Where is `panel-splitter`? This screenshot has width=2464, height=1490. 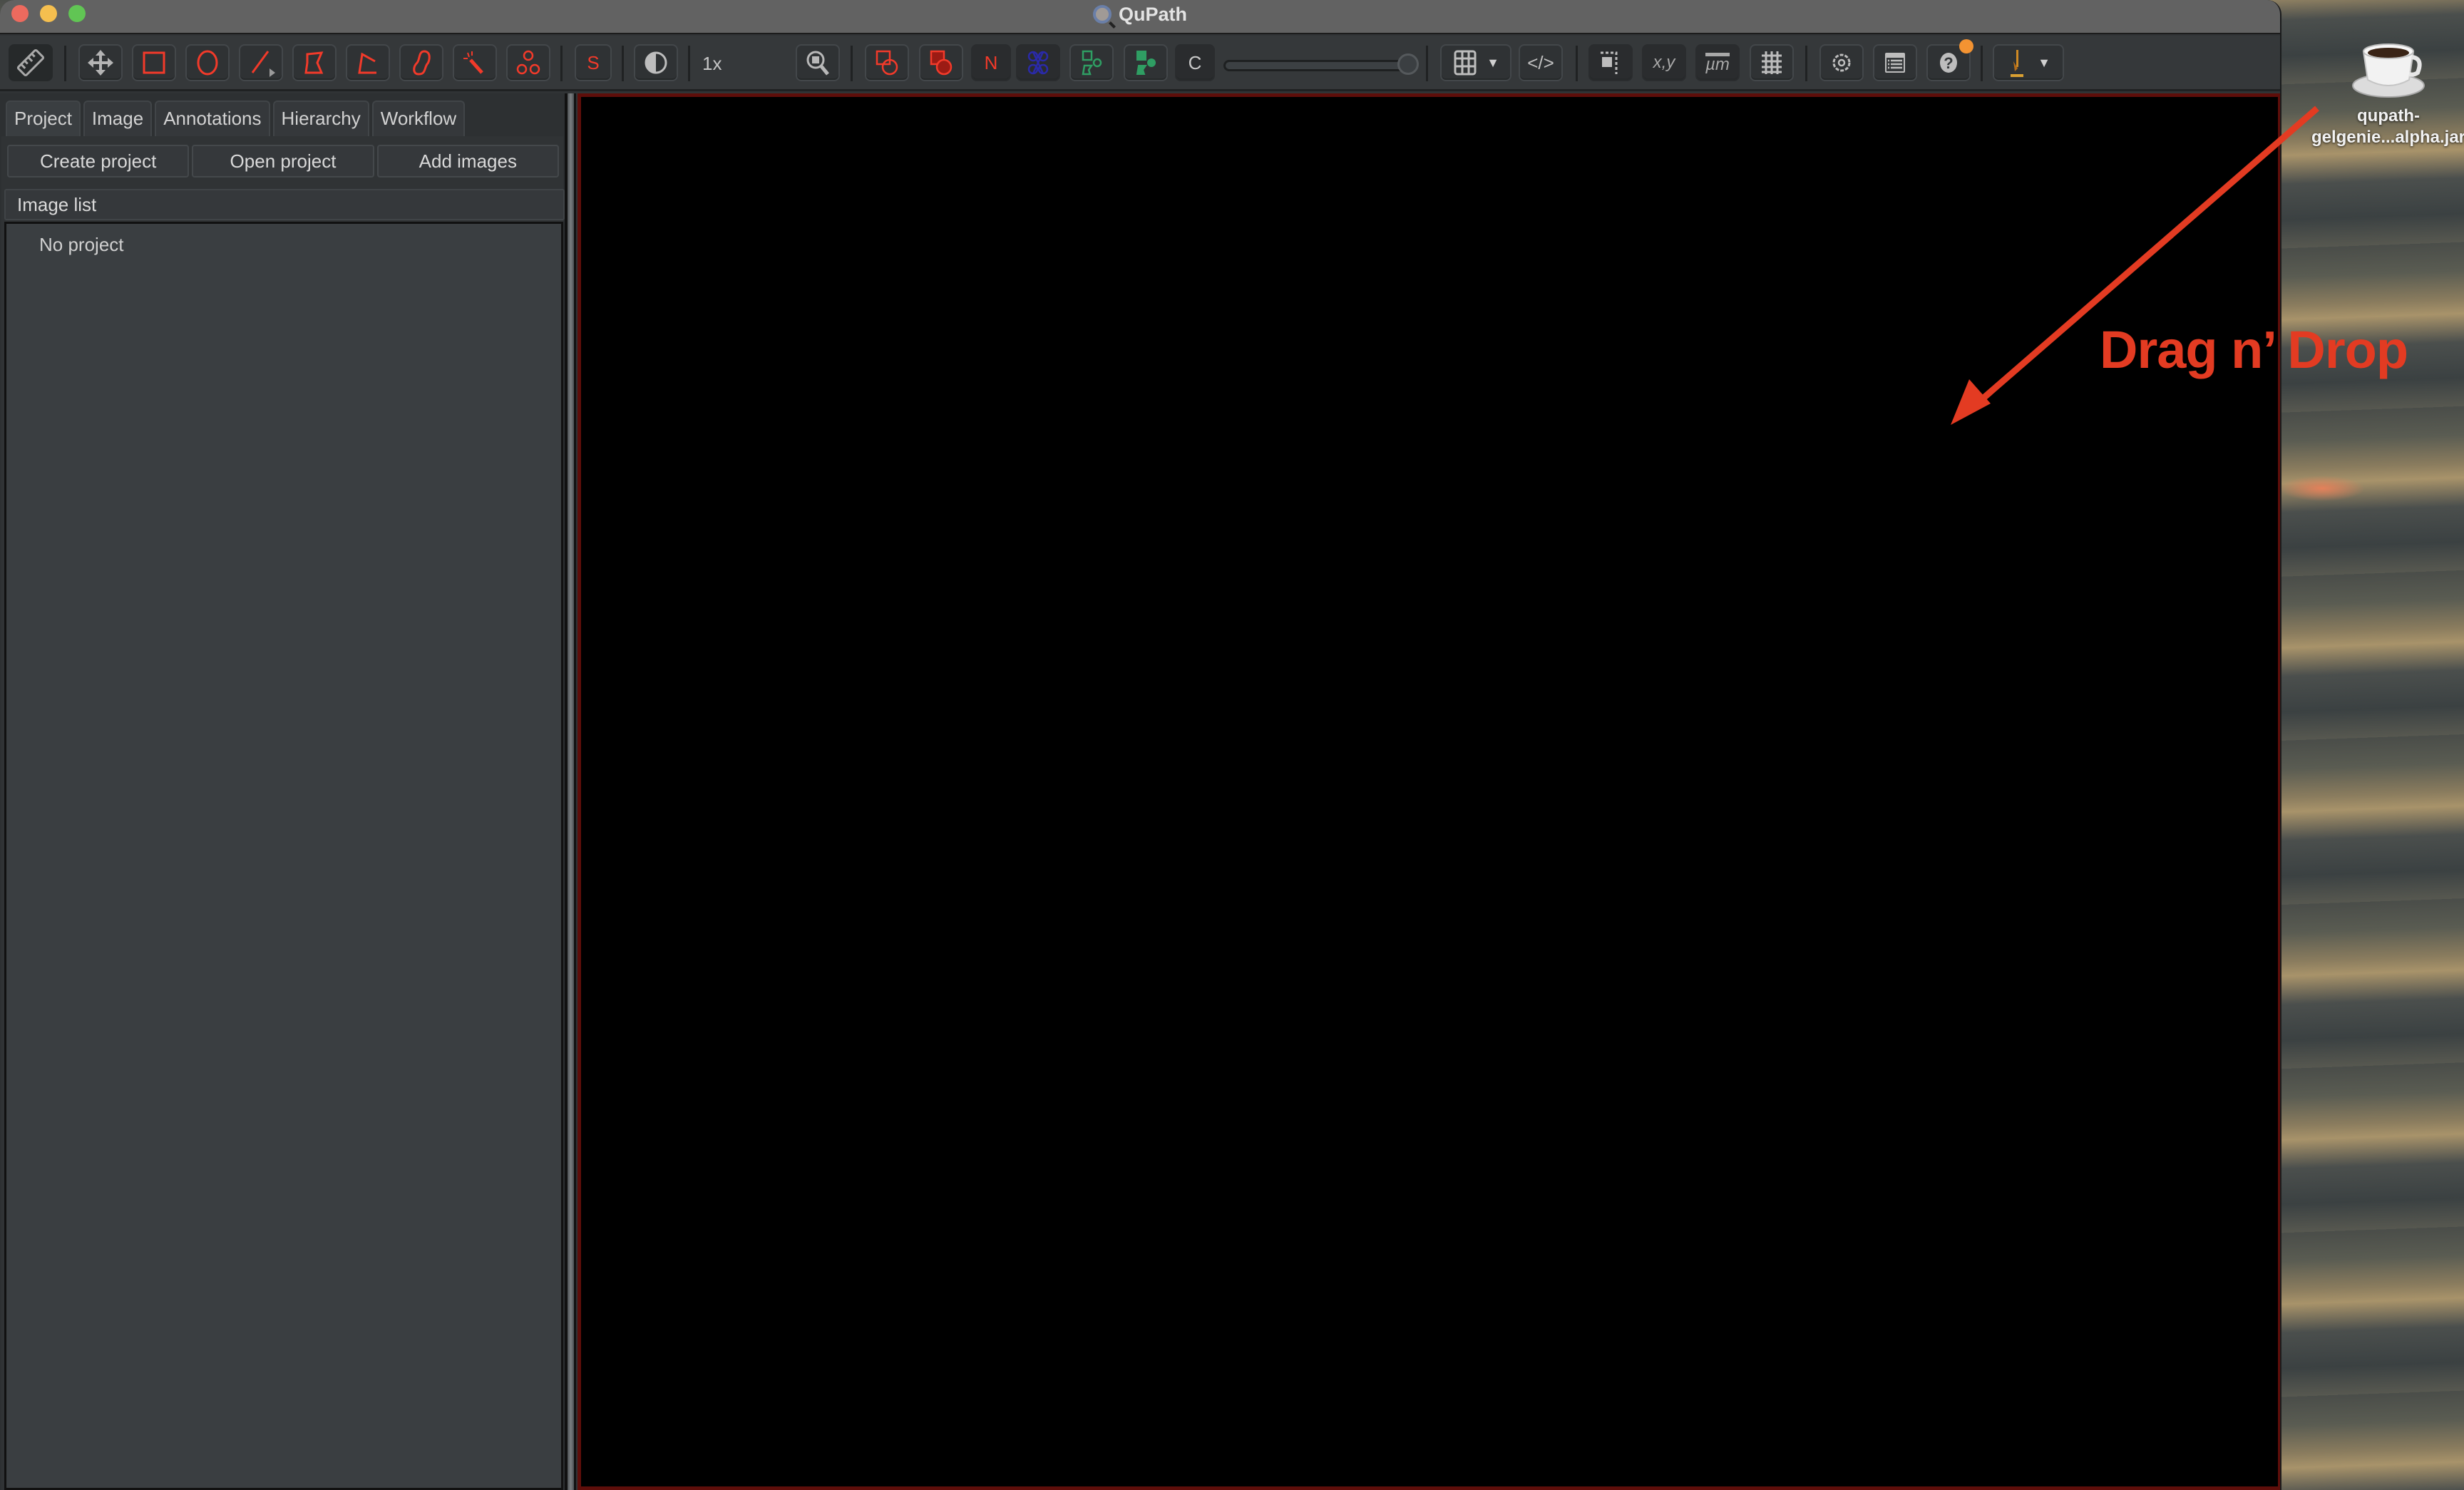
panel-splitter is located at coordinates (570, 791).